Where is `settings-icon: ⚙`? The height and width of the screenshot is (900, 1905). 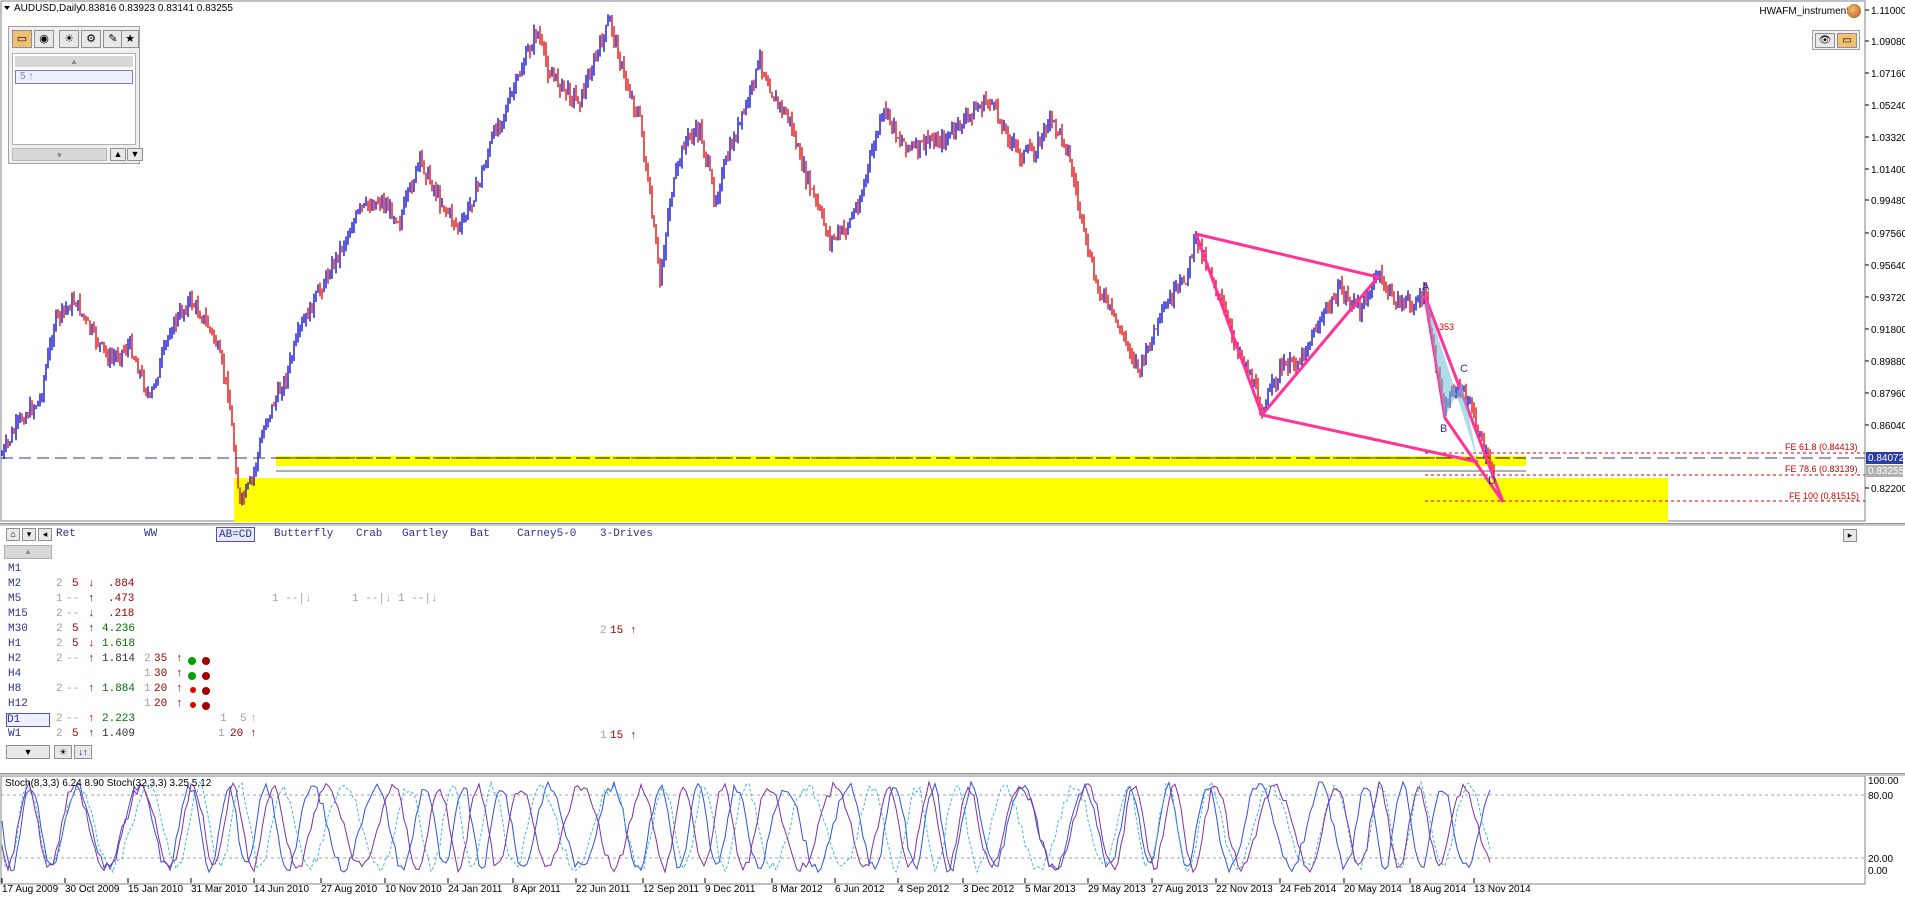 settings-icon: ⚙ is located at coordinates (91, 39).